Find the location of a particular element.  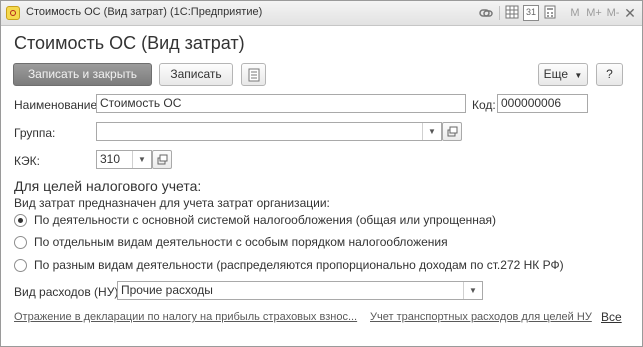

expense-type-select: Прочие расходы ▼ is located at coordinates (300, 290).